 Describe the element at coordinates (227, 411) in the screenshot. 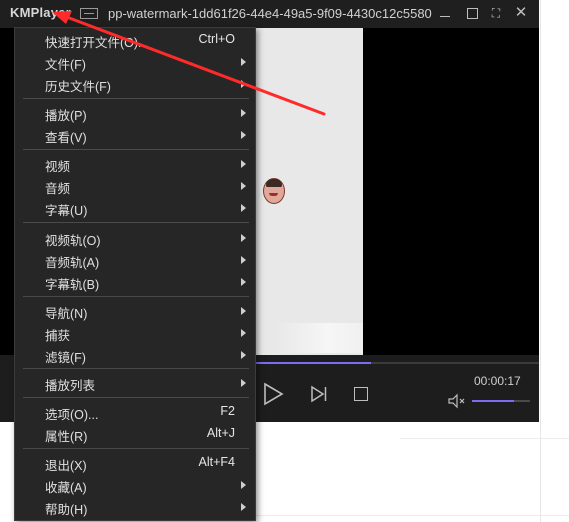

I see `menu-item-shortcut: F2` at that location.